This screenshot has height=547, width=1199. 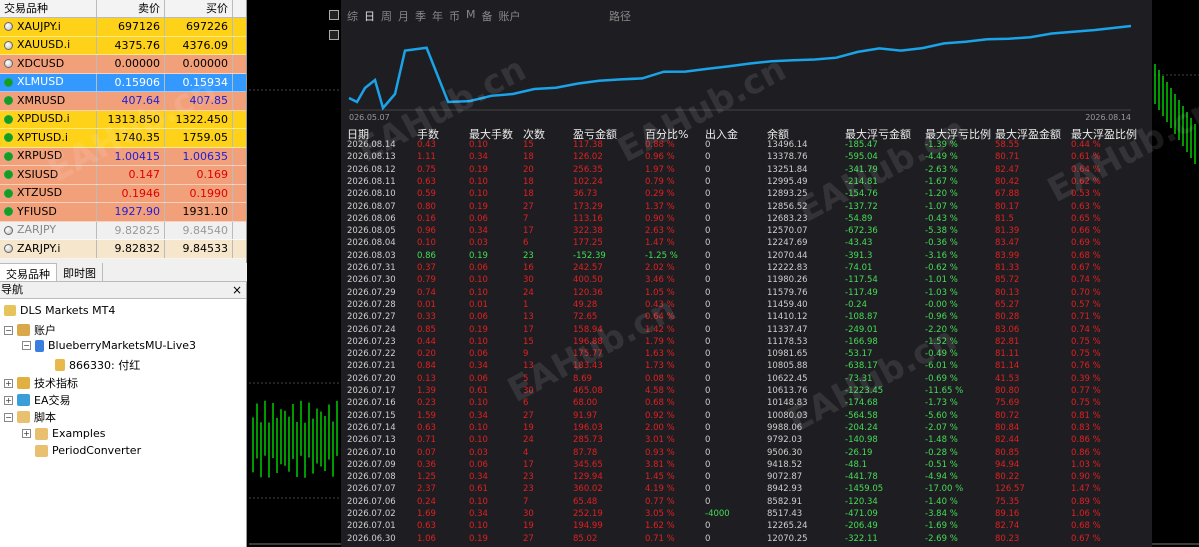 What do you see at coordinates (861, 403) in the screenshot?
I see `table-cell: -174.68` at bounding box center [861, 403].